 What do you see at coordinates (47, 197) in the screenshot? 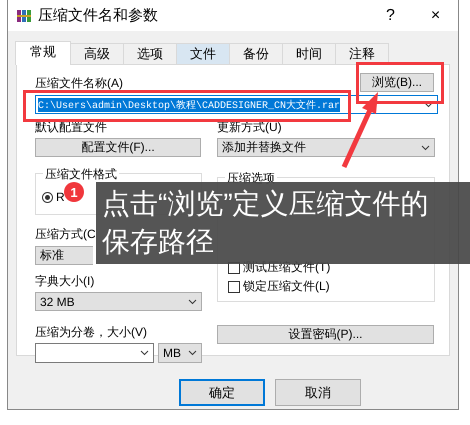
I see `radio-button` at bounding box center [47, 197].